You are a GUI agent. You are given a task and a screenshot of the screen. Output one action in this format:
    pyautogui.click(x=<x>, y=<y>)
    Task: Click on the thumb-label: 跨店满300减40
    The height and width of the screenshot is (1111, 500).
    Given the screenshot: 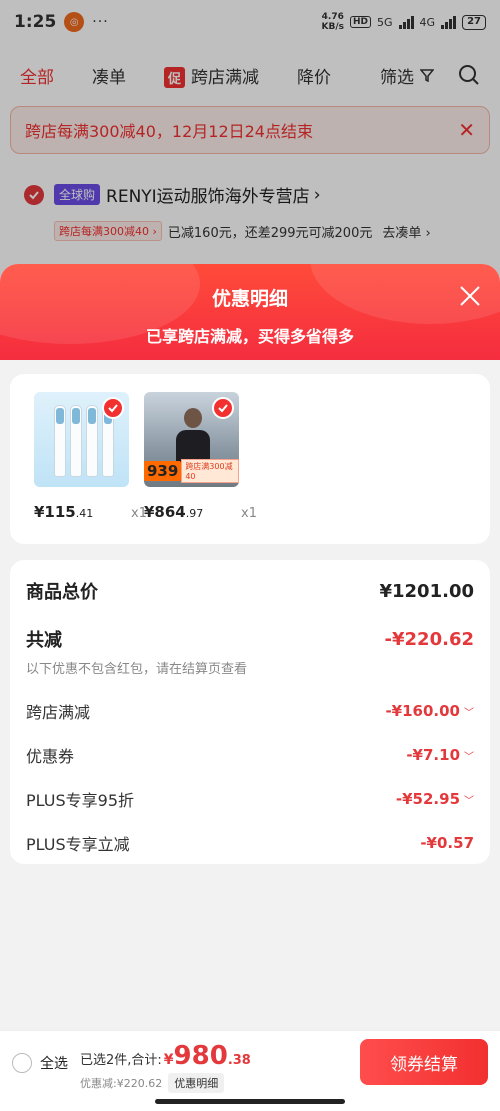 What is the action you would take?
    pyautogui.click(x=210, y=471)
    